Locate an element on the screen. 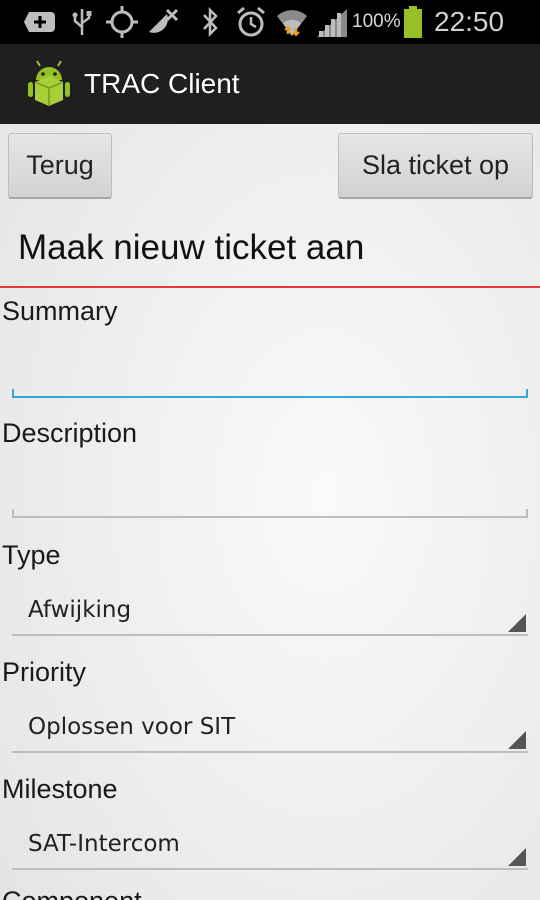 This screenshot has width=540, height=900. action-bar: TRAC Client is located at coordinates (270, 84).